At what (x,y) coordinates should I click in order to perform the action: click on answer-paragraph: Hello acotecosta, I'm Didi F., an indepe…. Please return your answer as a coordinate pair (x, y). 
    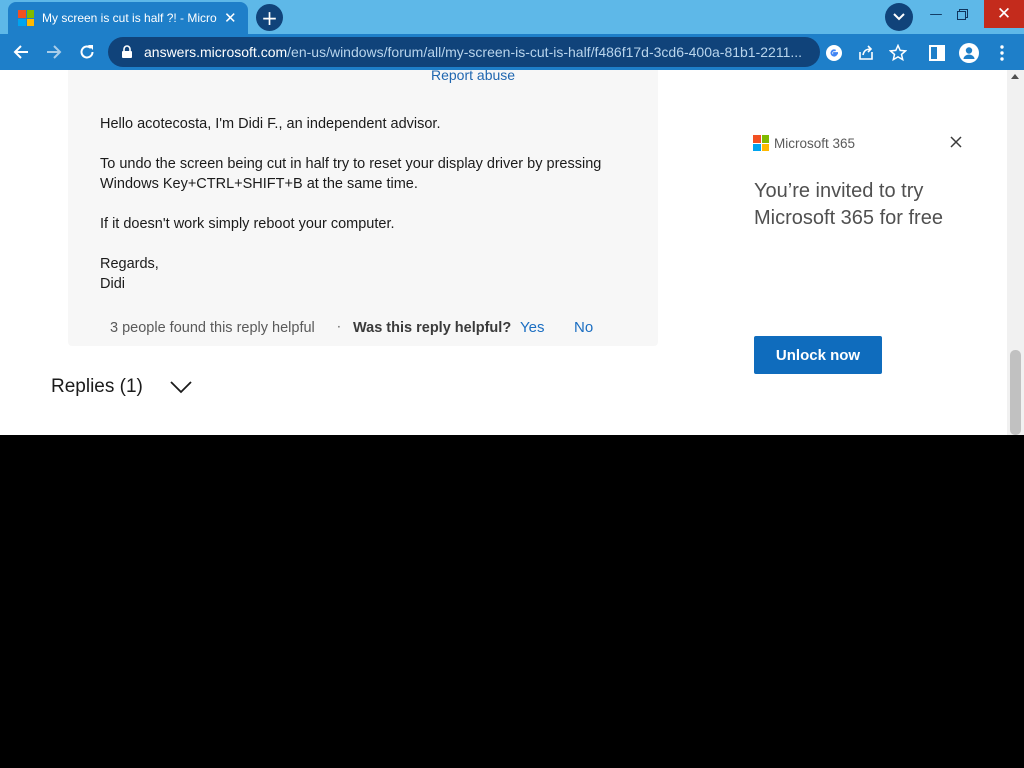
    Looking at the image, I should click on (270, 124).